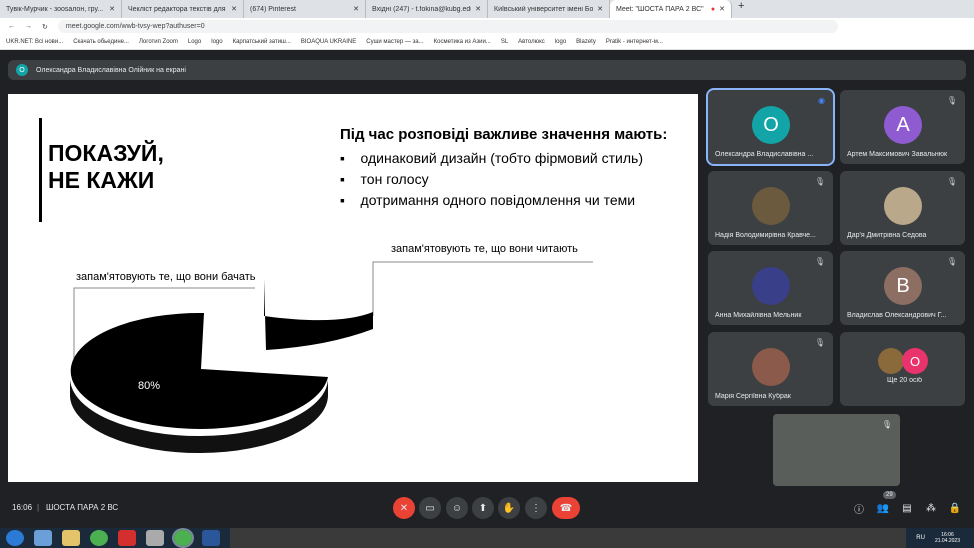  I want to click on forward-icon: →, so click(28, 26).